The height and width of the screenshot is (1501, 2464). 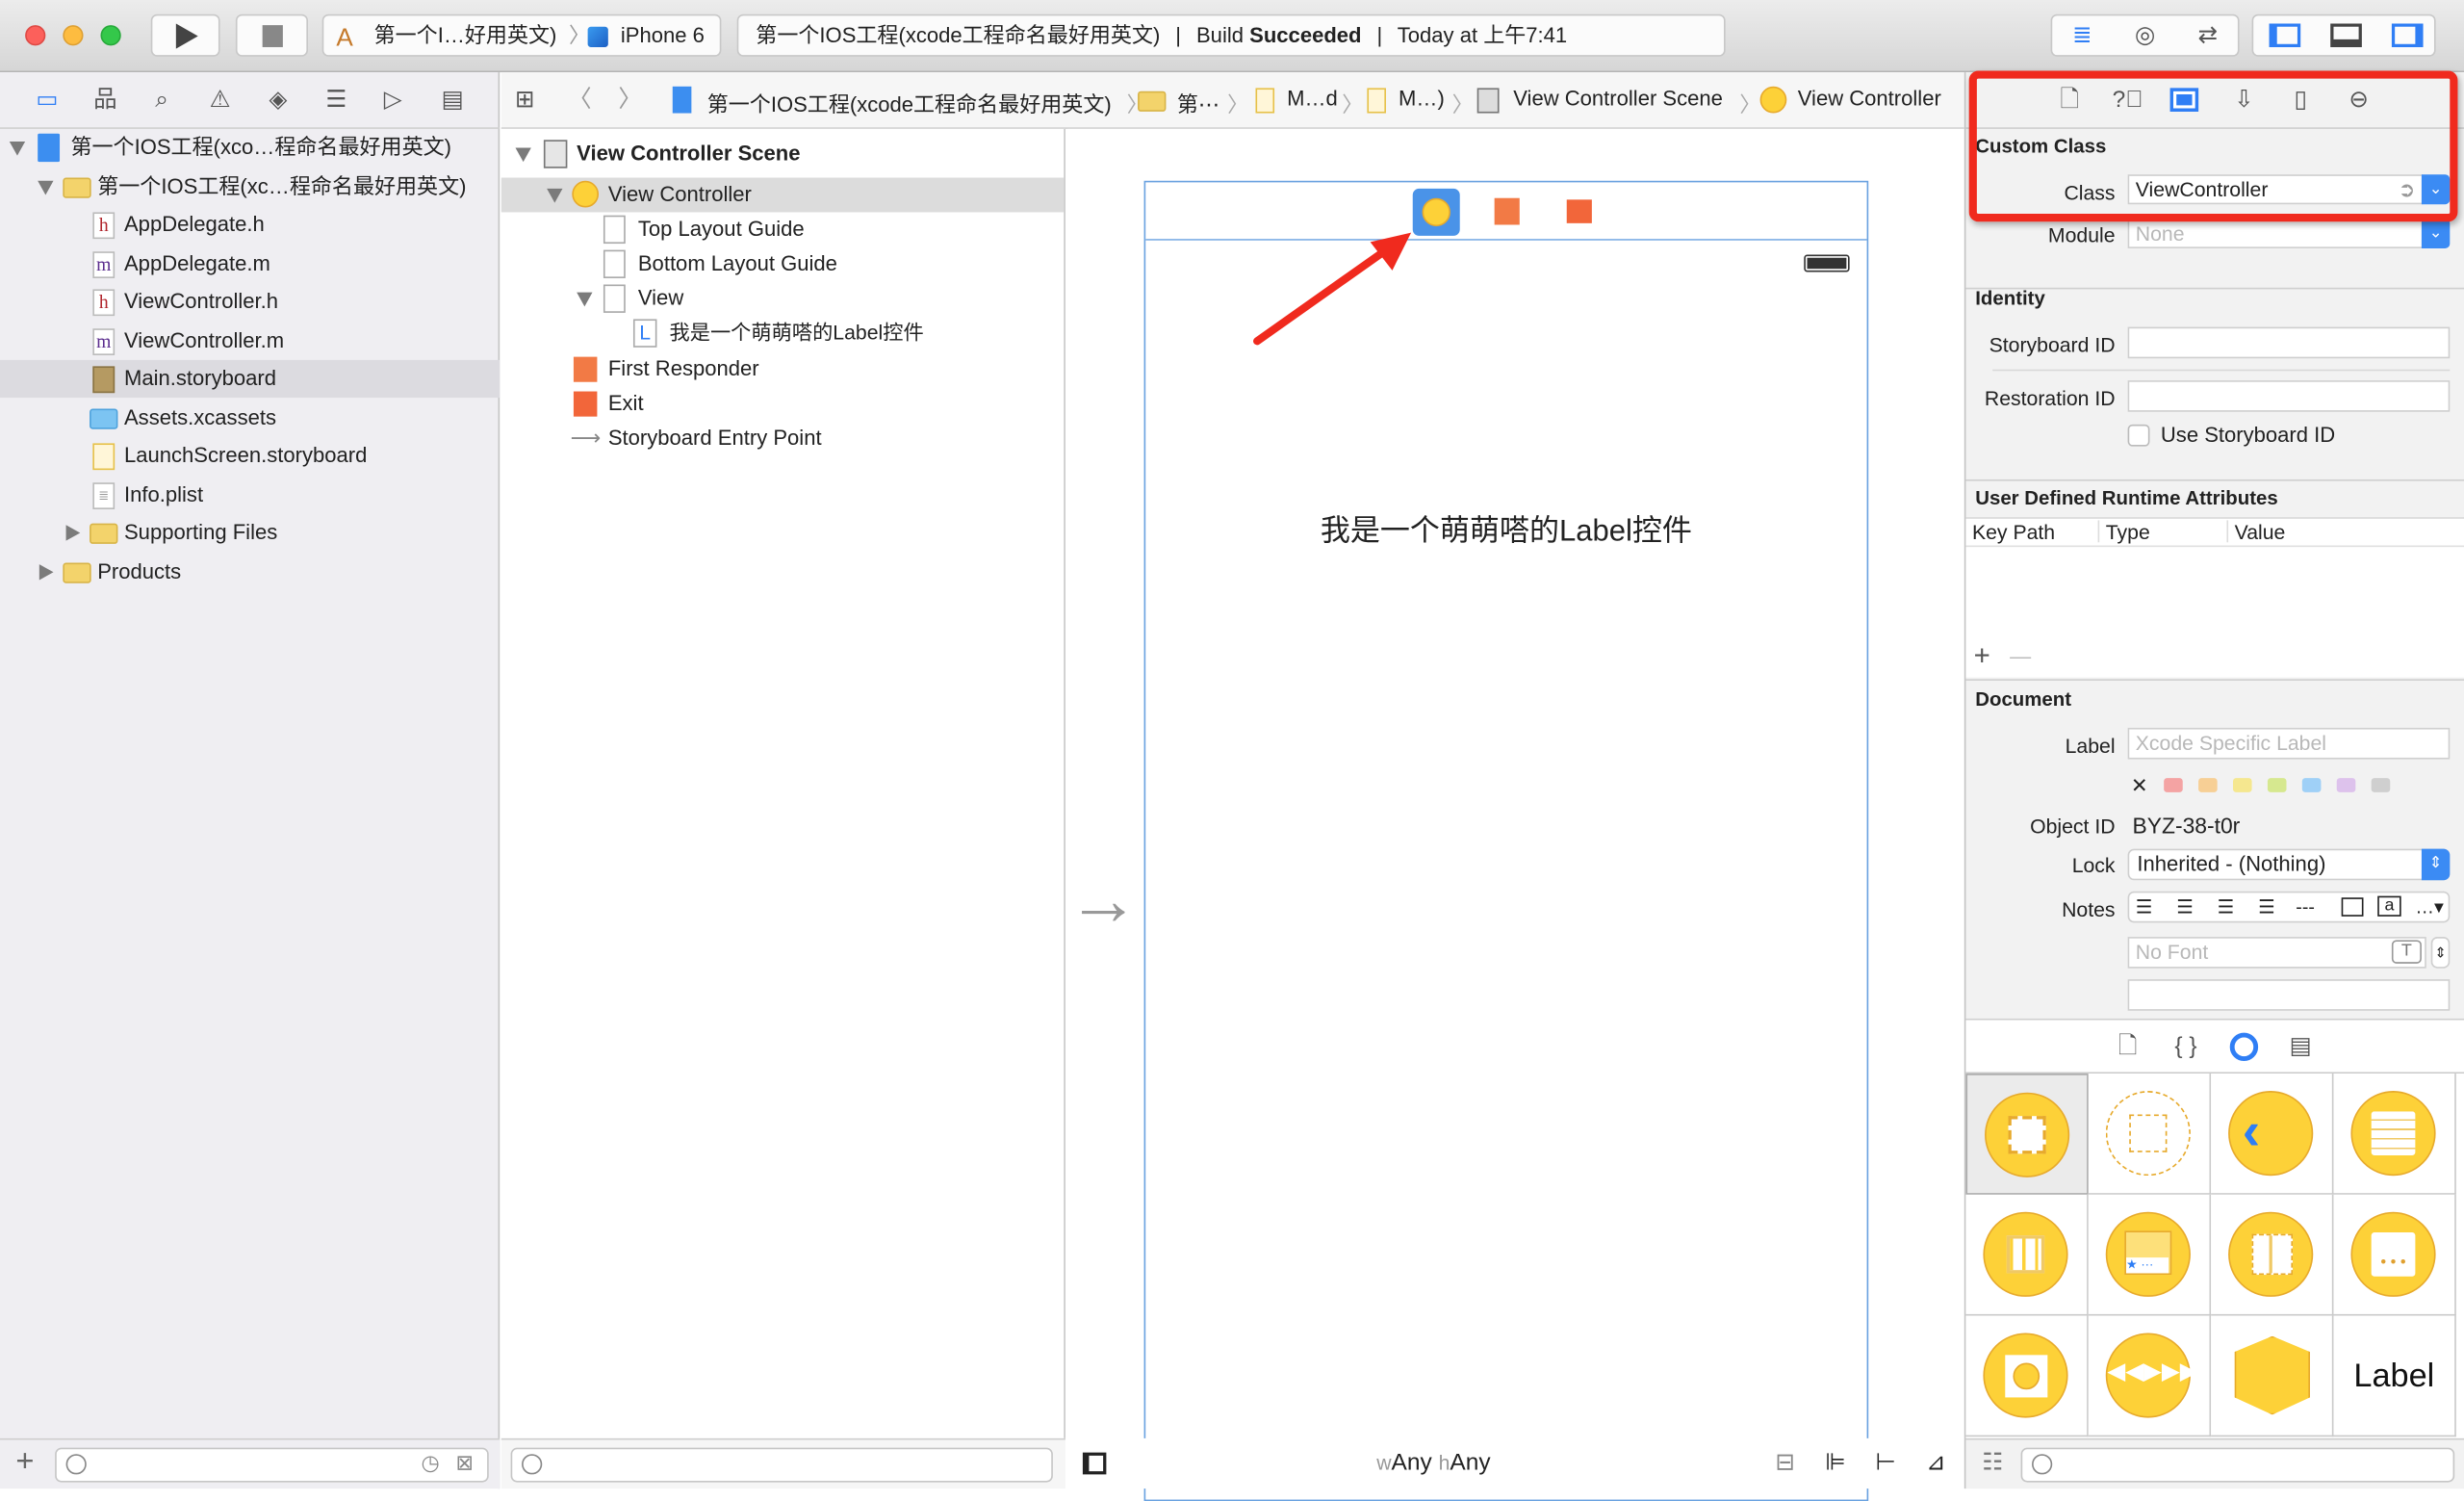 What do you see at coordinates (2013, 531) in the screenshot?
I see `column-header-key-path: Key Path` at bounding box center [2013, 531].